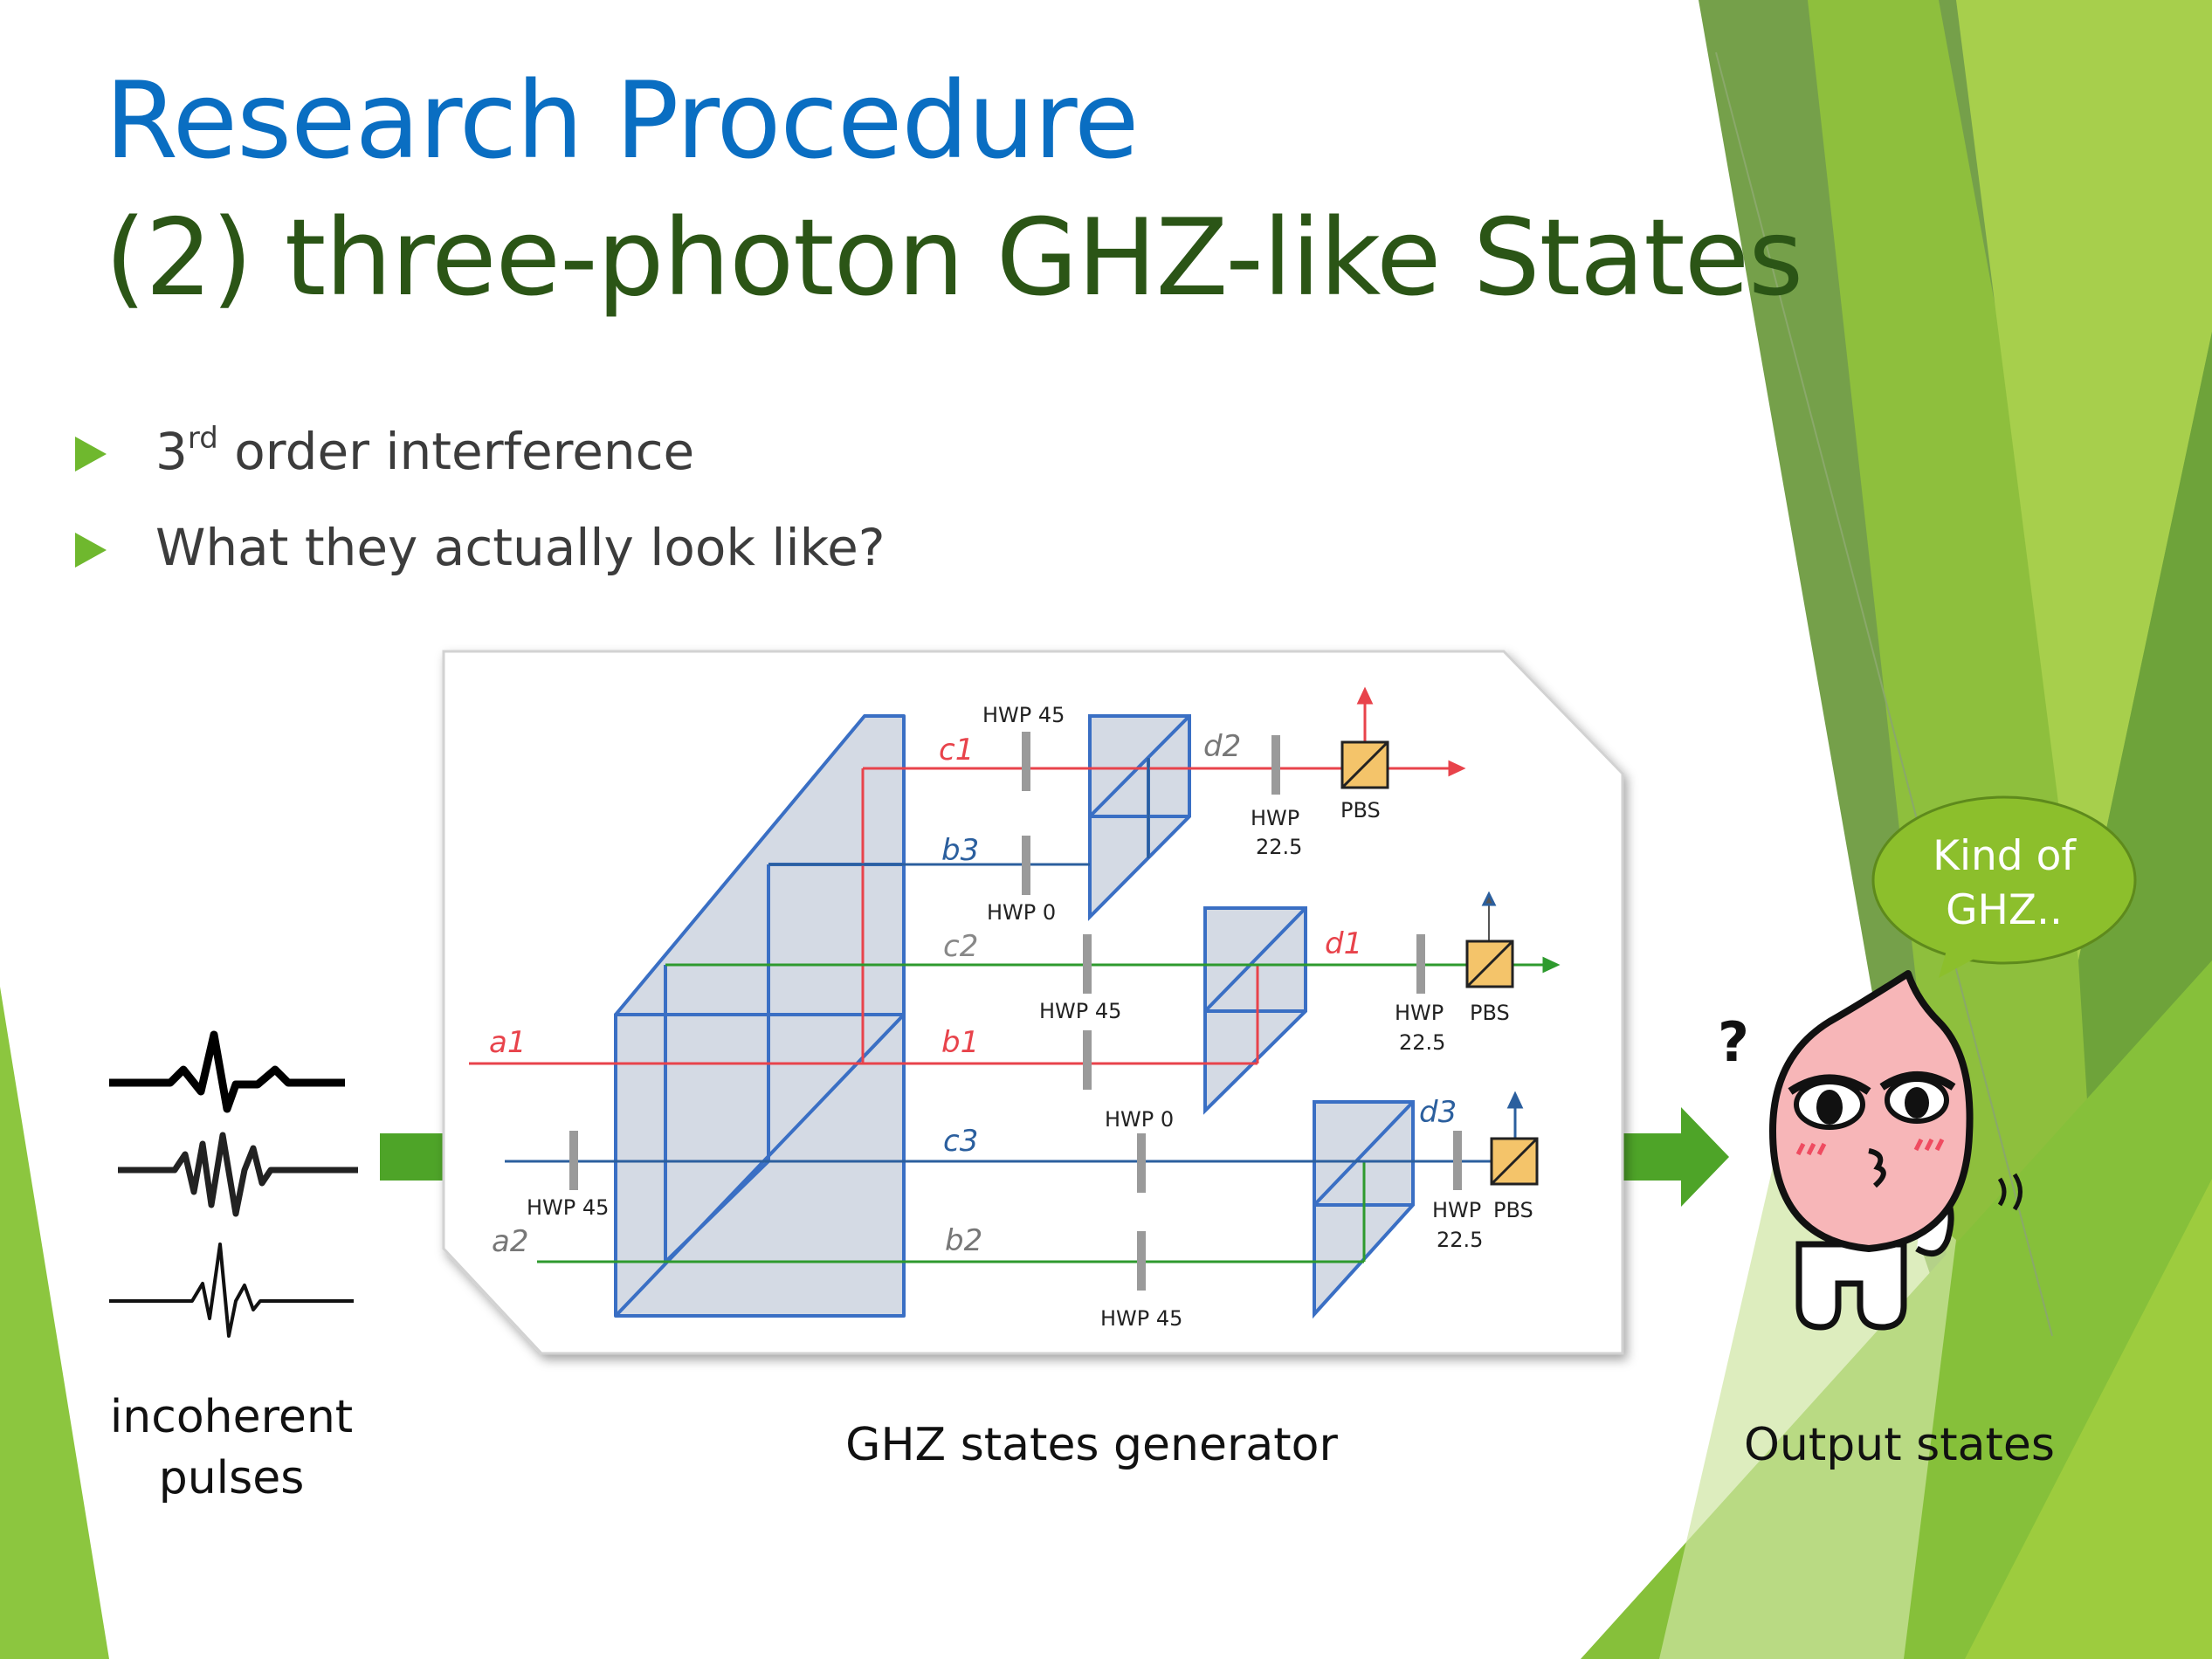 The image size is (2212, 1659). What do you see at coordinates (1021, 913) in the screenshot?
I see `label-hwp0-top: HWP 0` at bounding box center [1021, 913].